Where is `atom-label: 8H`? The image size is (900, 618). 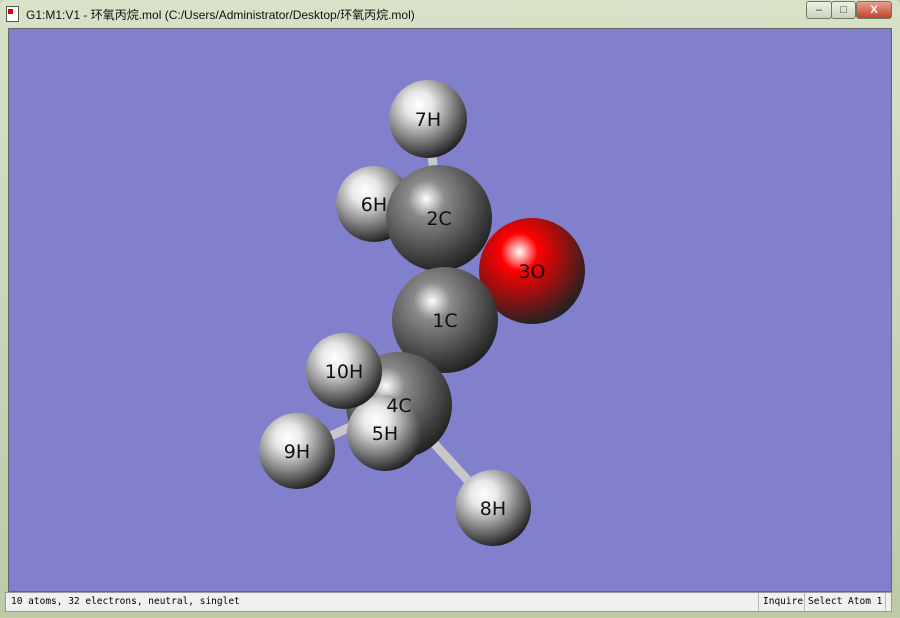 atom-label: 8H is located at coordinates (493, 509).